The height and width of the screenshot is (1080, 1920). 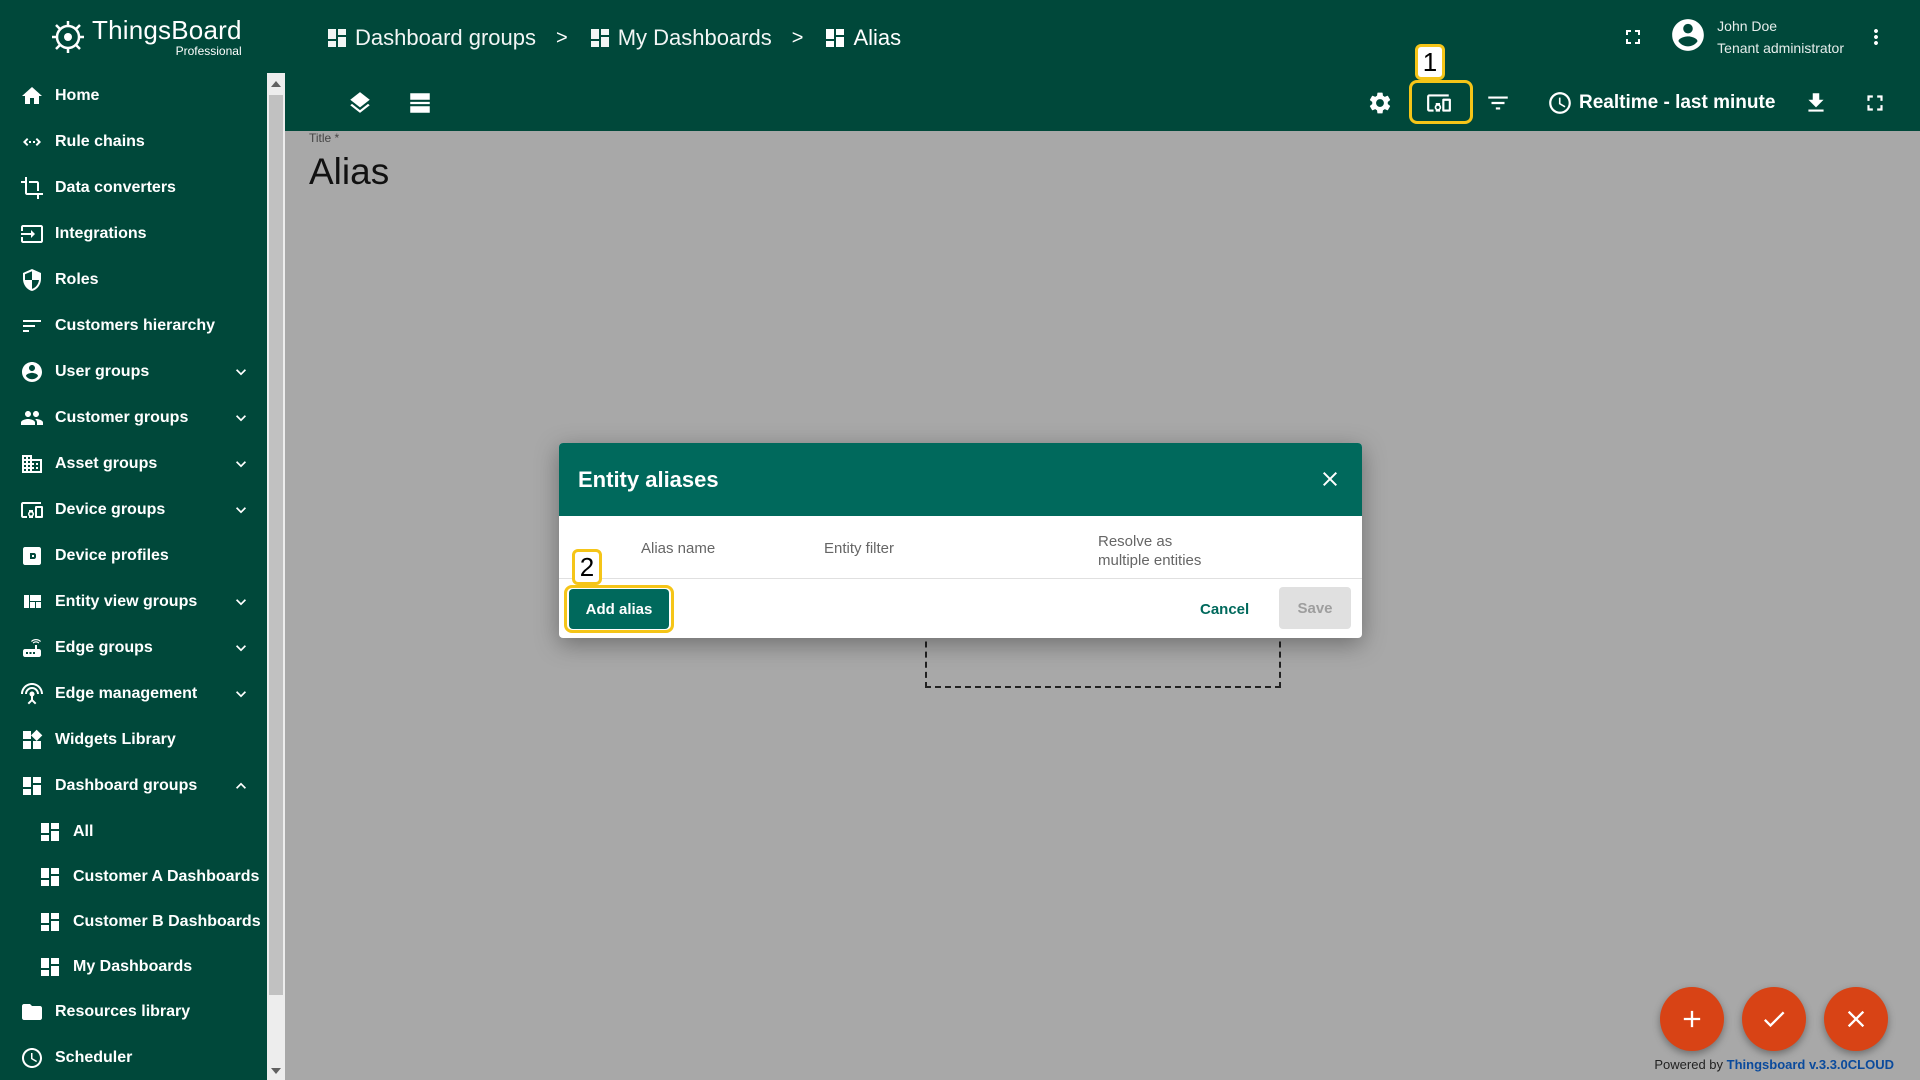 What do you see at coordinates (1780, 37) in the screenshot?
I see `user-info: John Doe Tenant administrator` at bounding box center [1780, 37].